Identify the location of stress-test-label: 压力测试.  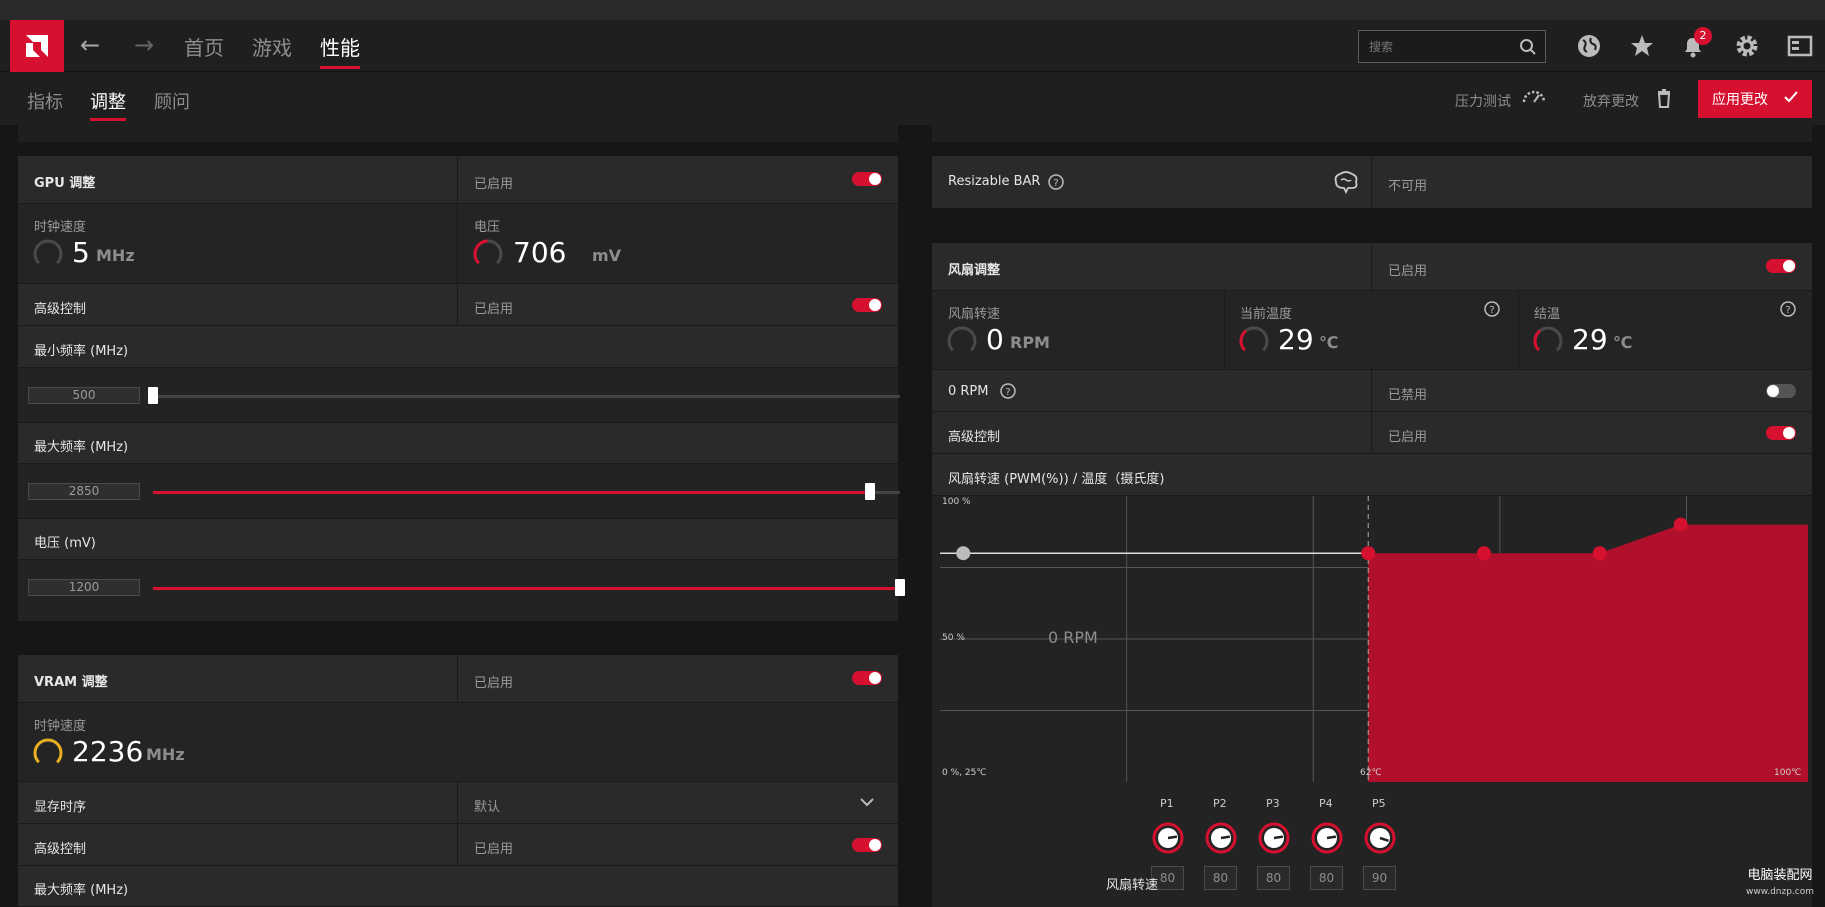
(1483, 101).